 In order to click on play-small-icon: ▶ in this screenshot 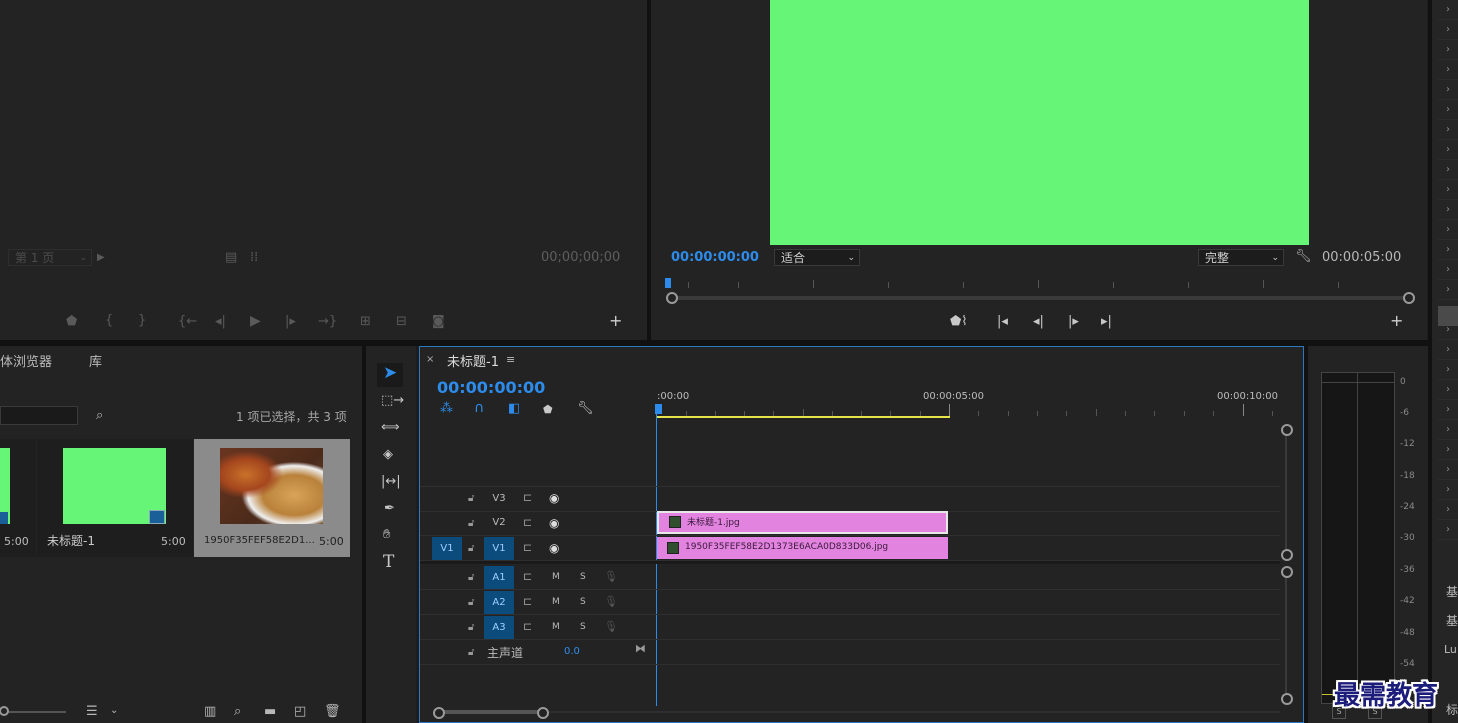, I will do `click(101, 258)`.